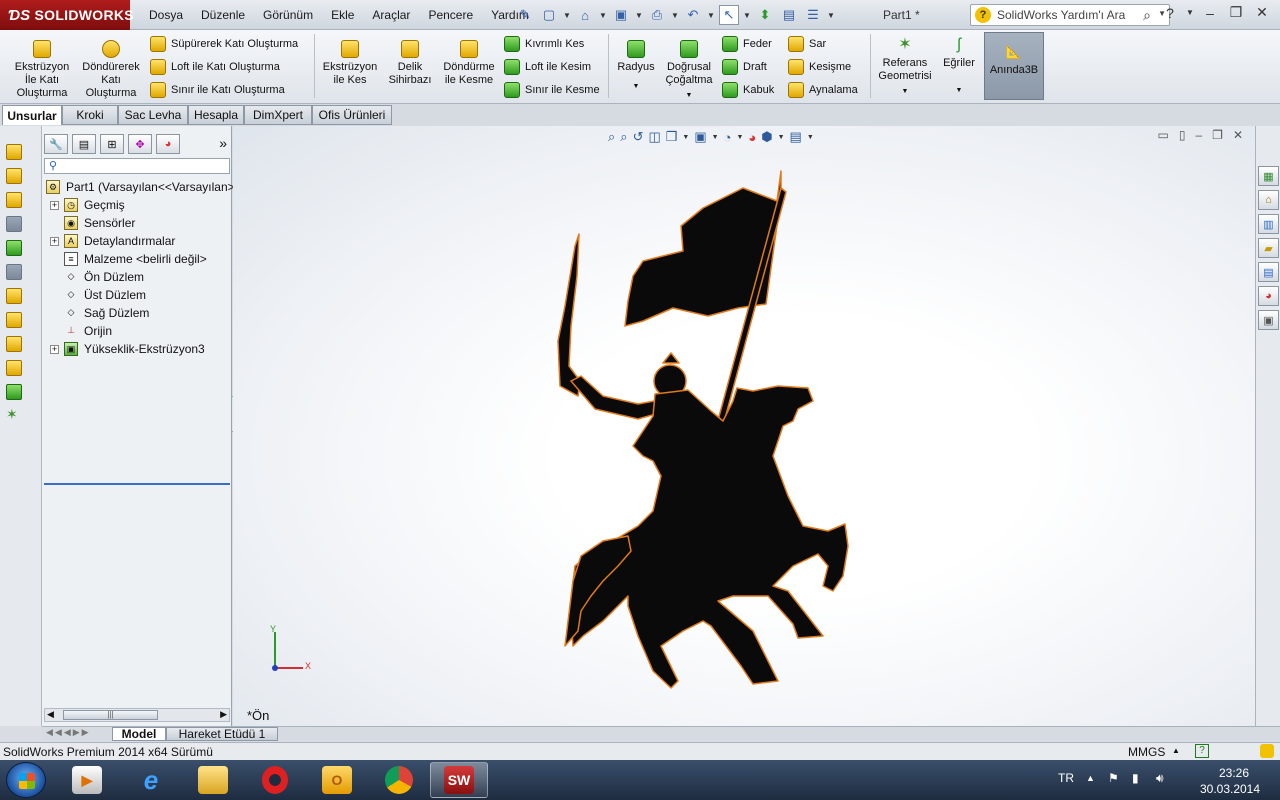 Image resolution: width=1280 pixels, height=800 pixels. I want to click on hole-wizard-icon, so click(14, 368).